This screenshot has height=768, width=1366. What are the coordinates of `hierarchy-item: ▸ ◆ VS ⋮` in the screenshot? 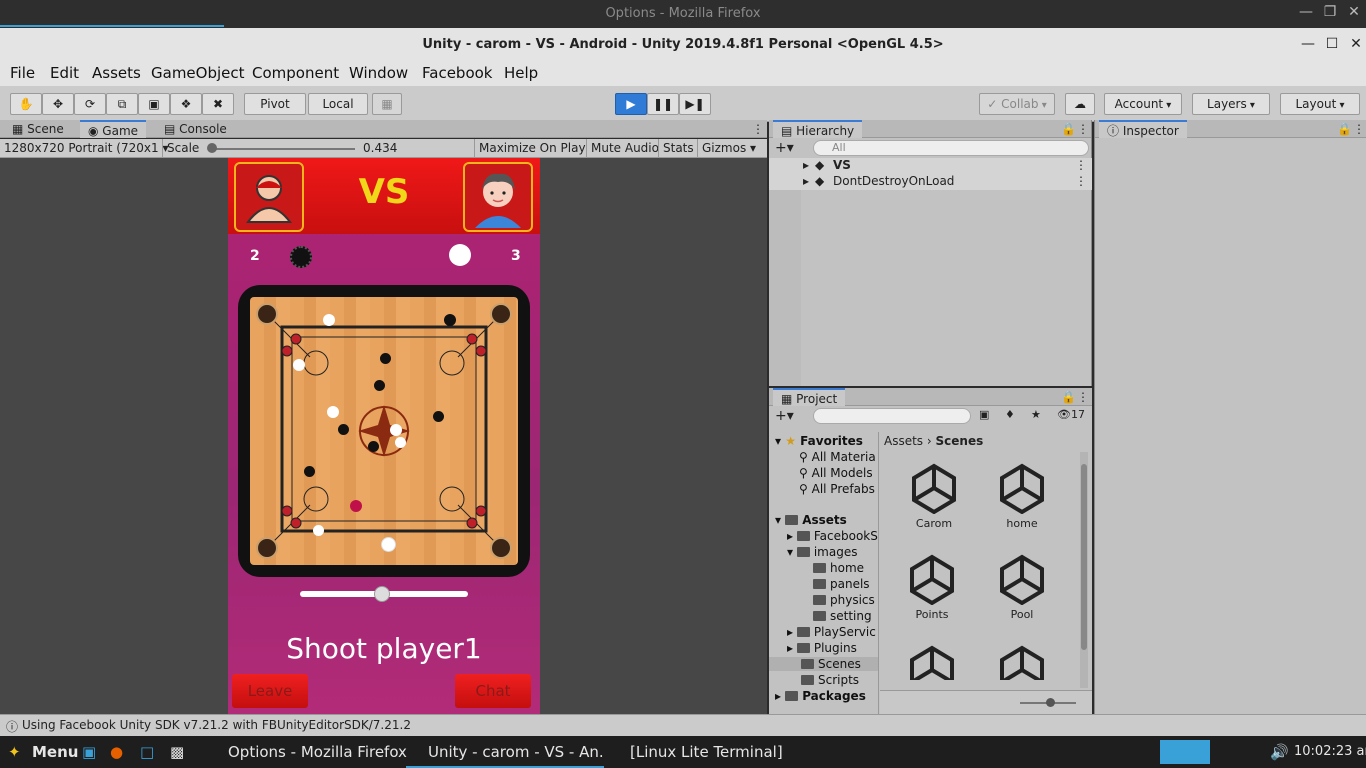 It's located at (930, 166).